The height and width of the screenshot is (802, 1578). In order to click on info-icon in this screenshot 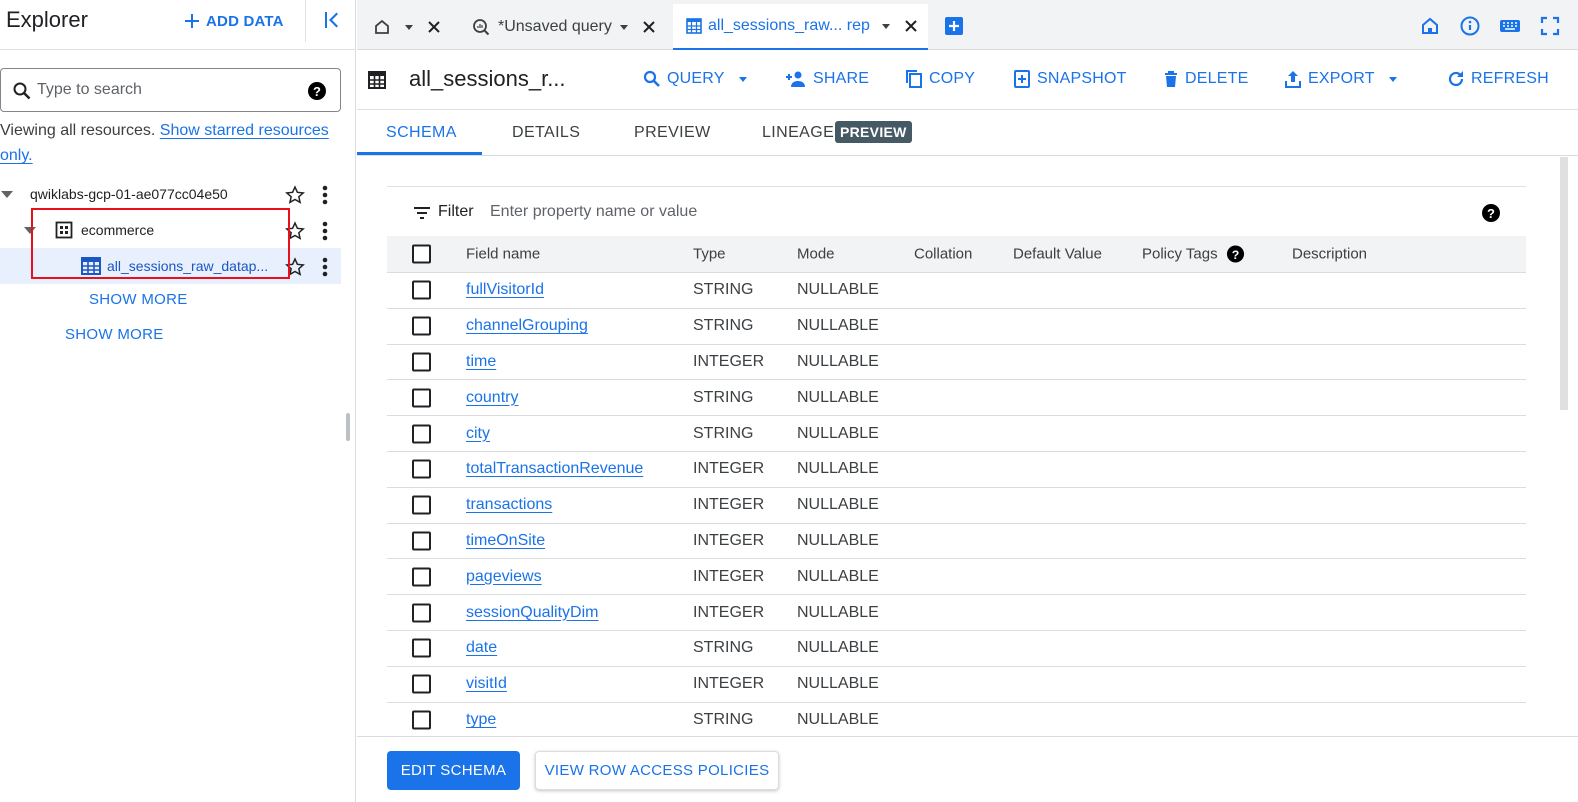, I will do `click(1470, 26)`.